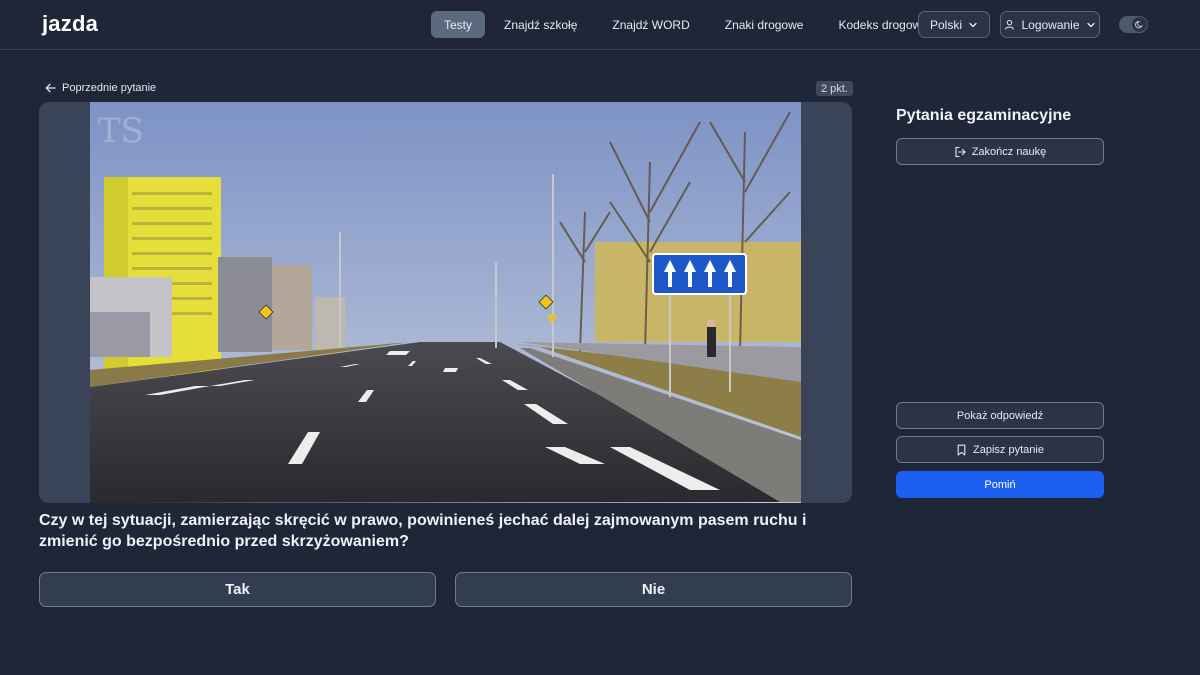  I want to click on skip-button: Pomiń, so click(1000, 484).